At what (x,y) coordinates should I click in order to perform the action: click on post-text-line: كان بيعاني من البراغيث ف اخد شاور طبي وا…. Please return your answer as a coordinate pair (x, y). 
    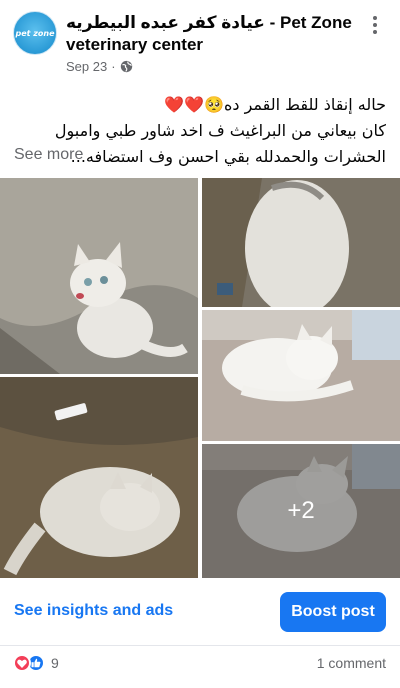
    Looking at the image, I should click on (220, 130).